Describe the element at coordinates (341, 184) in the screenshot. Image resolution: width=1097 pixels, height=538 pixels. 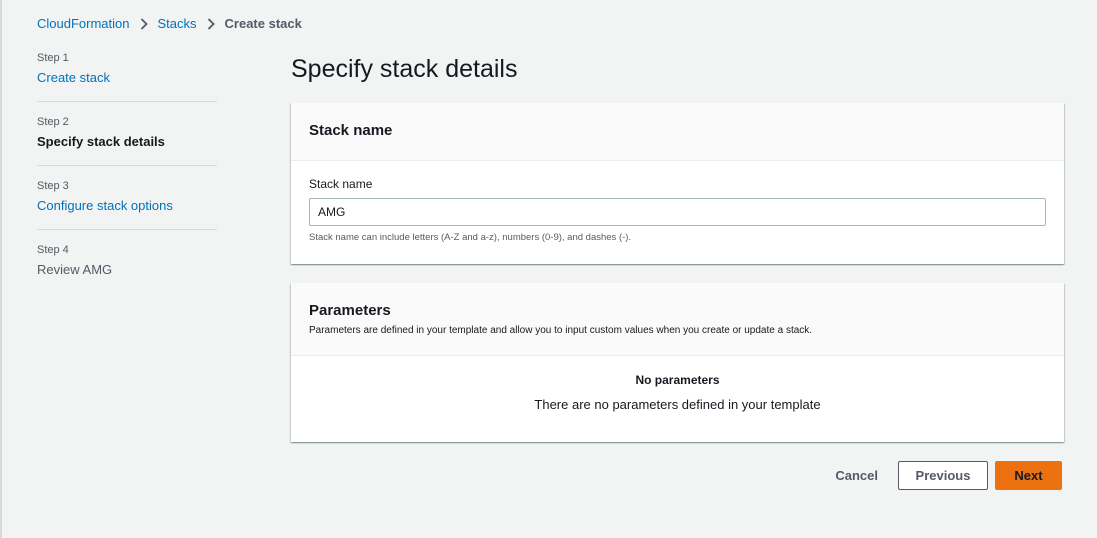
I see `stack-name-label: Stack name` at that location.